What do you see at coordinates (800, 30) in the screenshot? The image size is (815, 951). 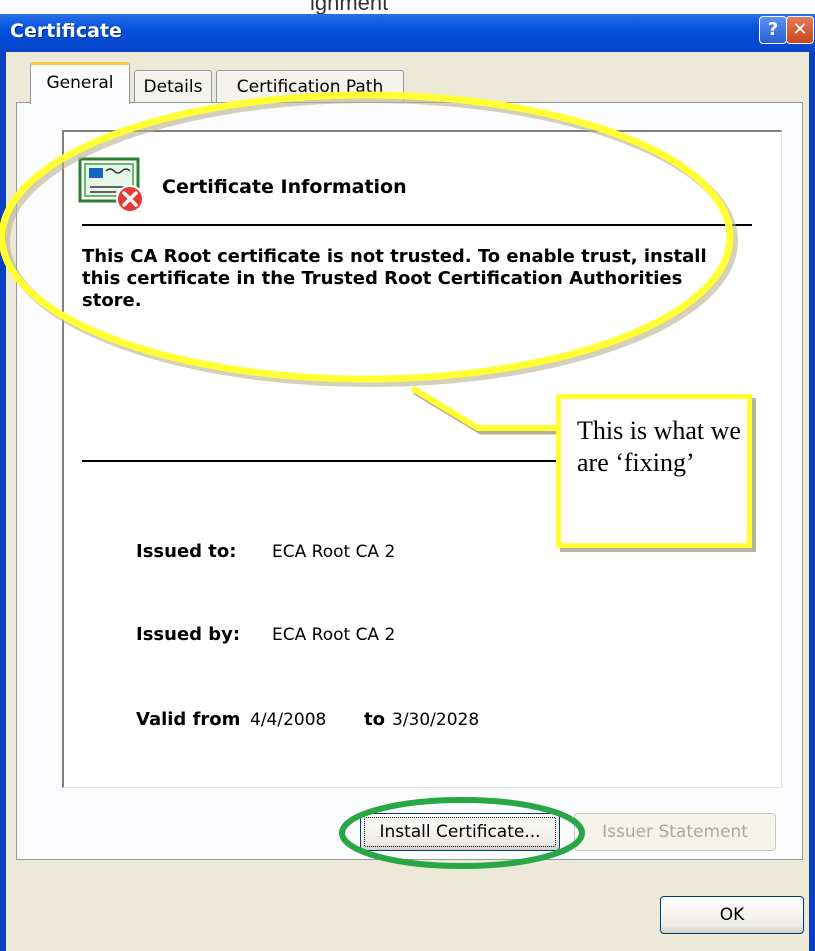 I see `close-button: ✕` at bounding box center [800, 30].